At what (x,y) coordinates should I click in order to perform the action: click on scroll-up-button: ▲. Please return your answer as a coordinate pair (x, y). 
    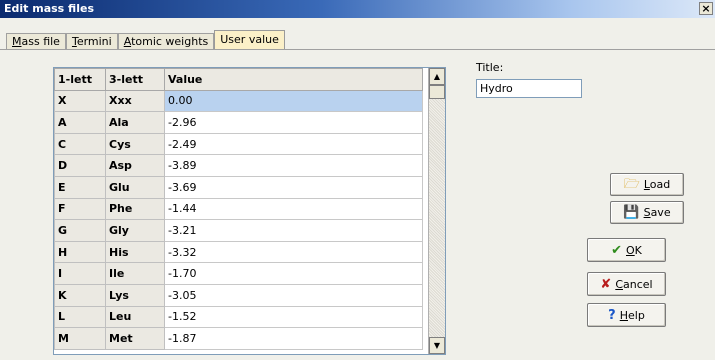
    Looking at the image, I should click on (437, 76).